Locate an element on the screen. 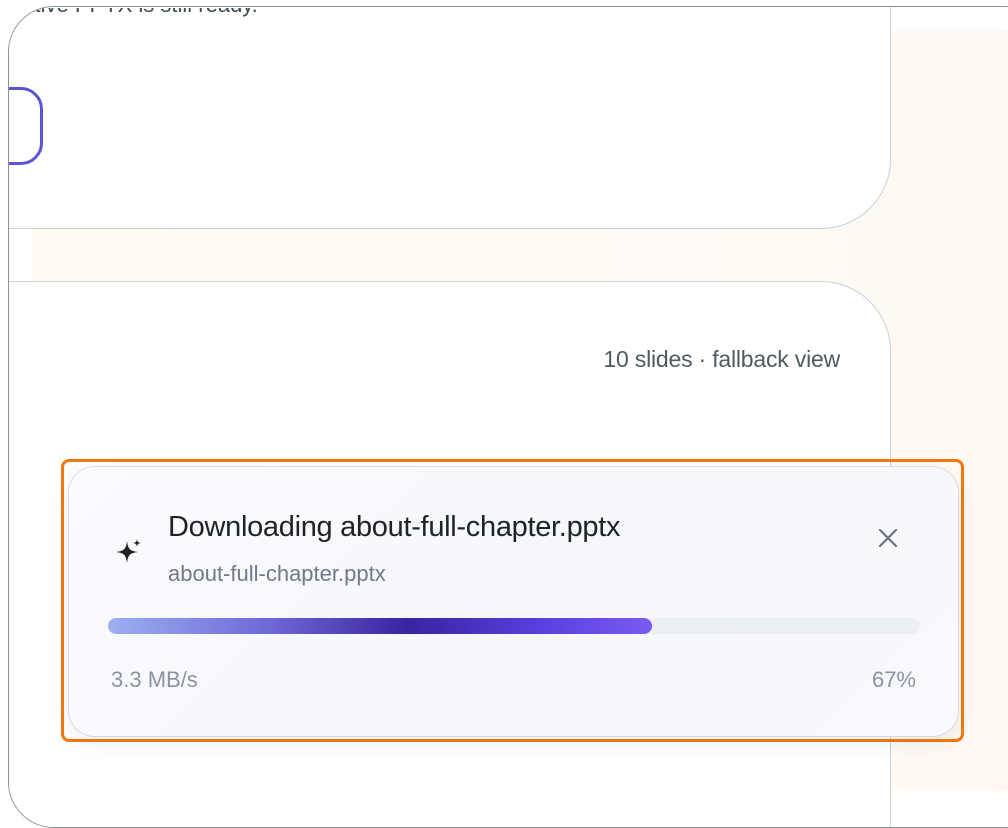 This screenshot has height=828, width=1008. toast-title: Downloading about-full-chapter.pptx is located at coordinates (394, 527).